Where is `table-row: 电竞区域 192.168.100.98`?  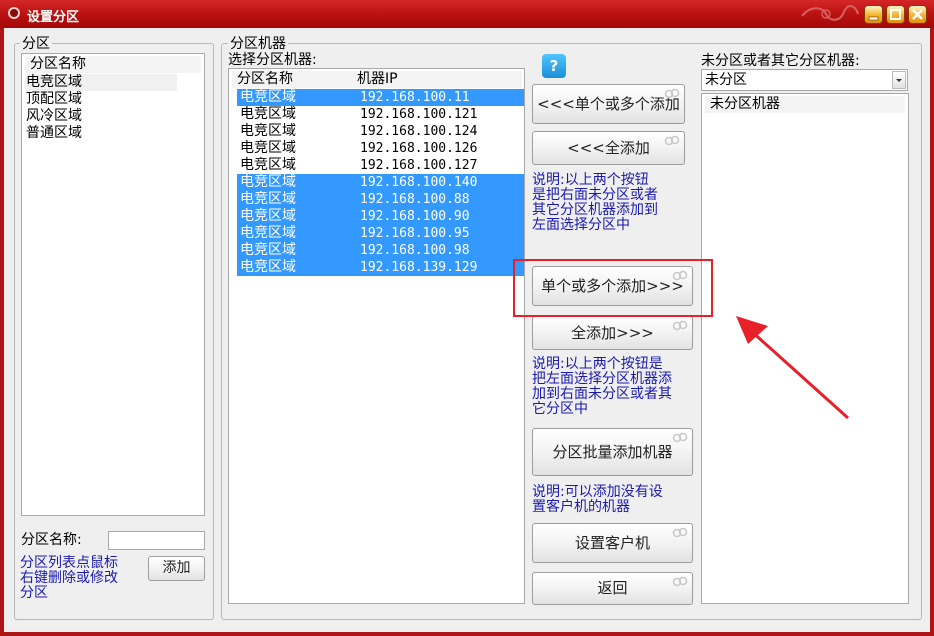
table-row: 电竞区域 192.168.100.98 is located at coordinates (380, 250).